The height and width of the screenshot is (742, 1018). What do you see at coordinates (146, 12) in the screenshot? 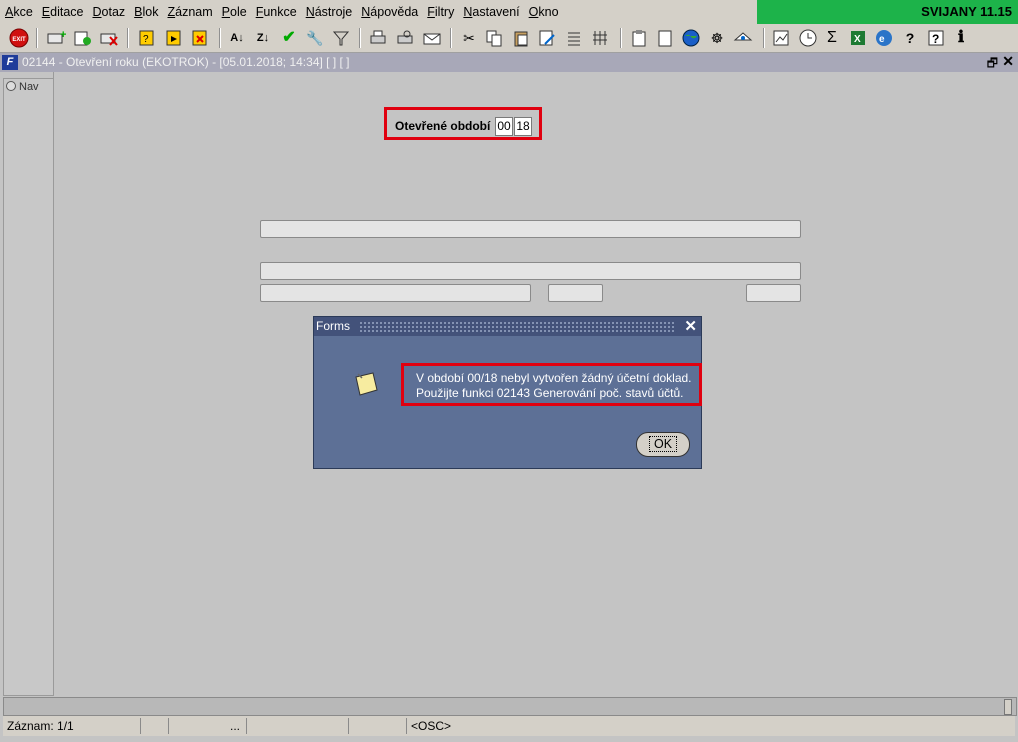
I see `menu-item: Blok` at bounding box center [146, 12].